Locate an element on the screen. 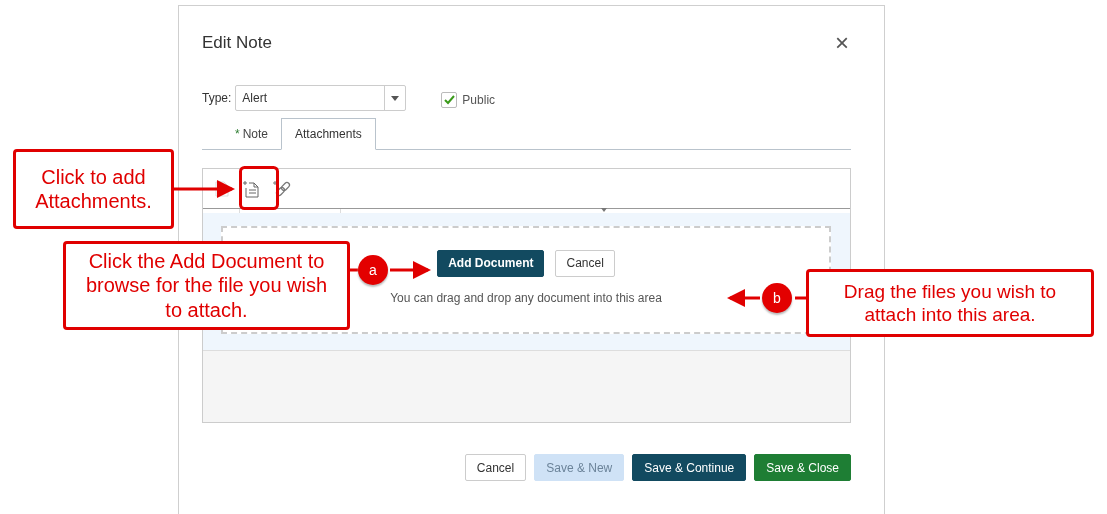  caret-icon is located at coordinates (395, 98).